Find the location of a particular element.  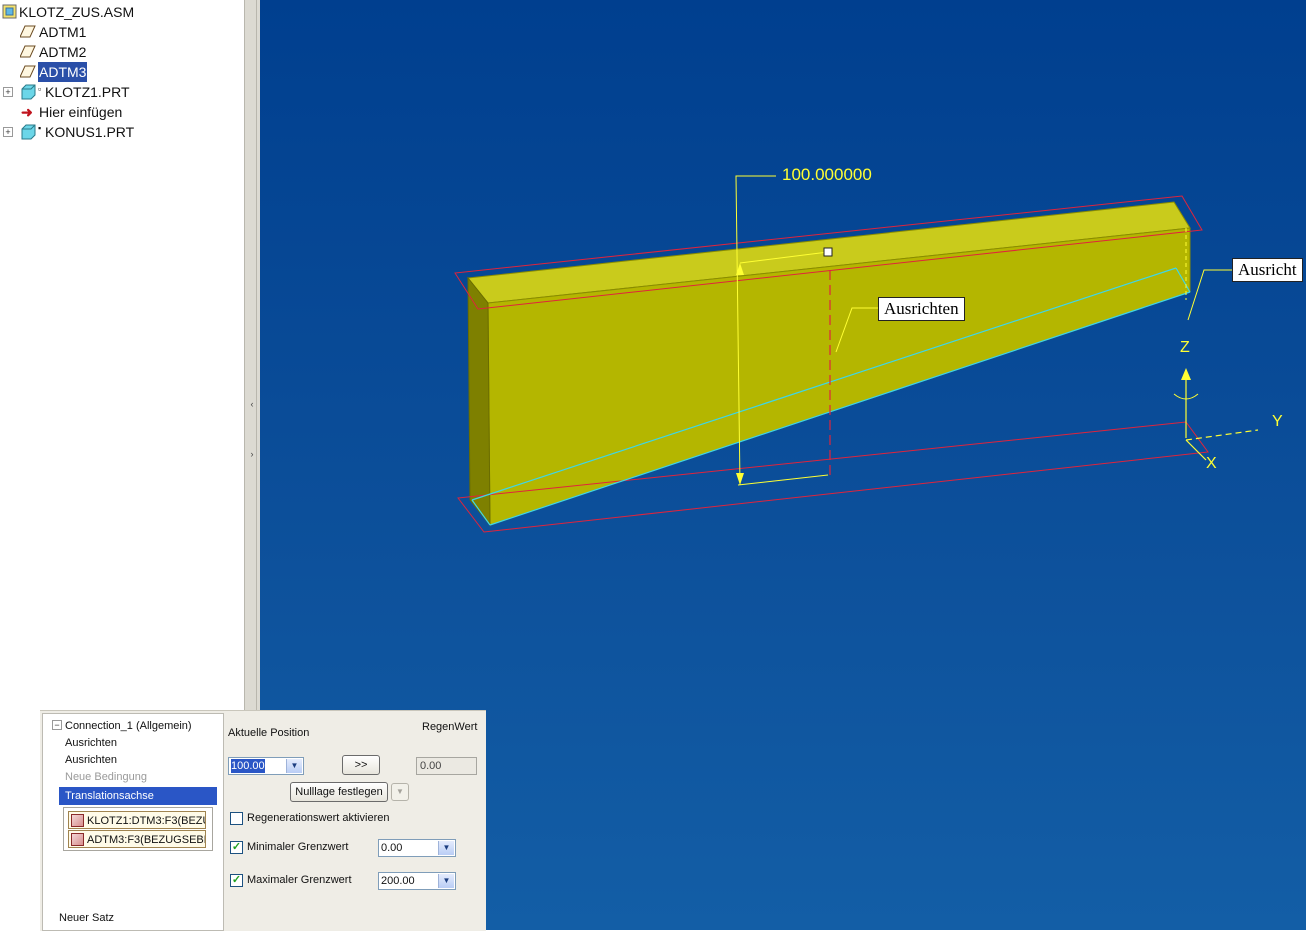

collapse-icon: − is located at coordinates (57, 725).